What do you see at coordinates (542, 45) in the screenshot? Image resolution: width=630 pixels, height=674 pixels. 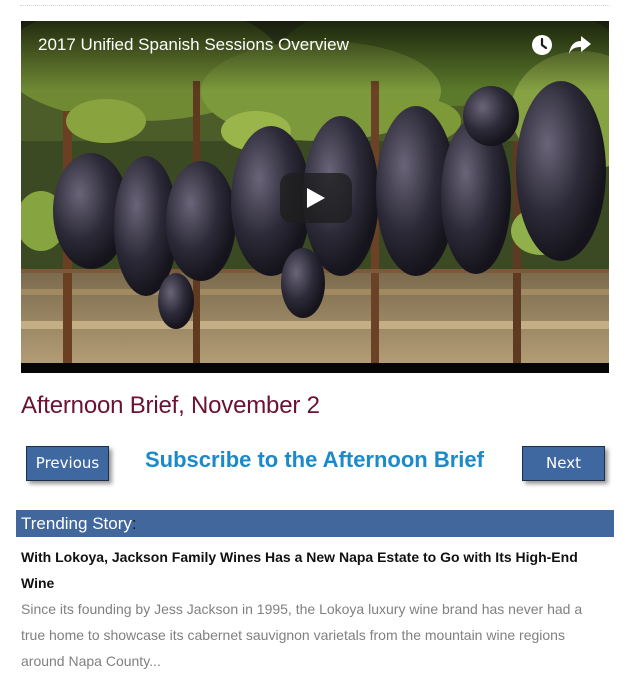 I see `clock-icon` at bounding box center [542, 45].